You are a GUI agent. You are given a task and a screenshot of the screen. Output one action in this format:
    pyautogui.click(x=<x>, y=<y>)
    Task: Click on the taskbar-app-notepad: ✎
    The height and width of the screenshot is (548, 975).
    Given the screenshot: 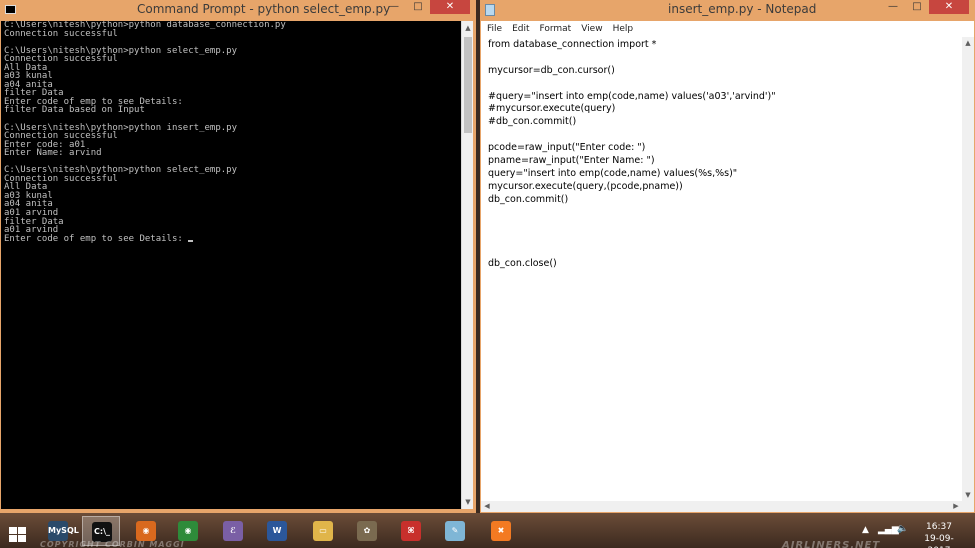 What is the action you would take?
    pyautogui.click(x=455, y=531)
    